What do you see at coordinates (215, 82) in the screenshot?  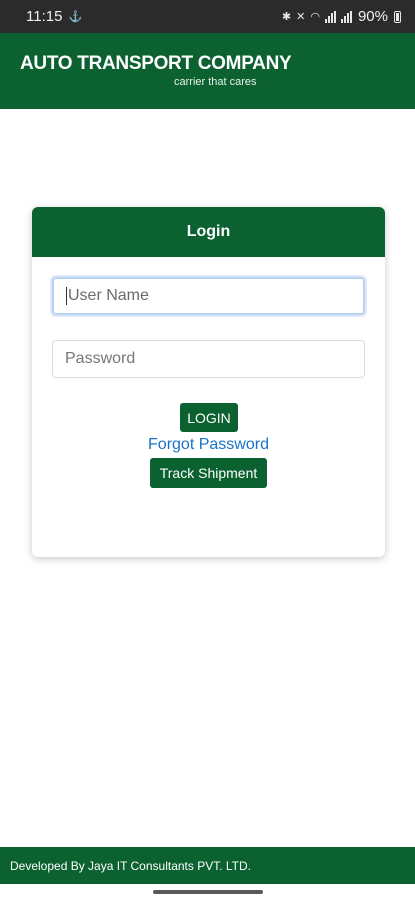 I see `company-tagline: carrier that cares` at bounding box center [215, 82].